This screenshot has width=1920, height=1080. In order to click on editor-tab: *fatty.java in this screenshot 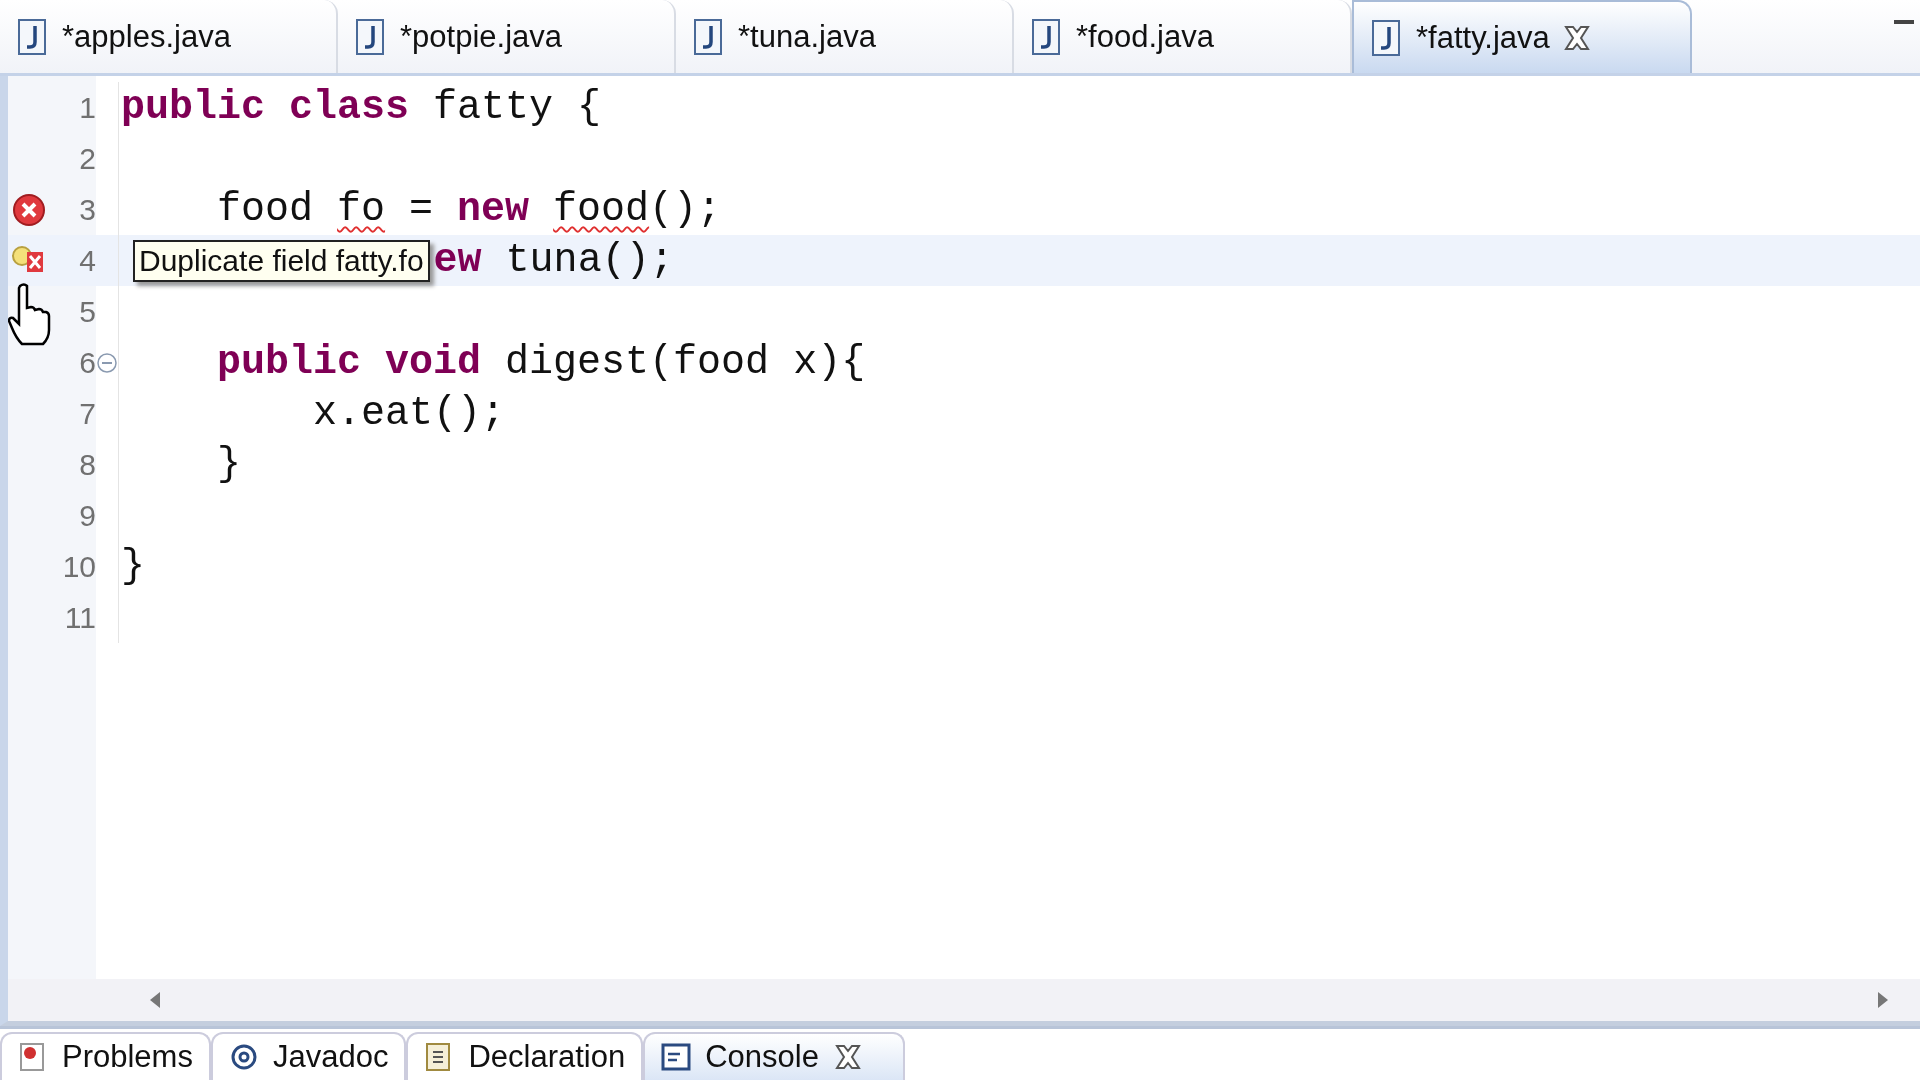, I will do `click(1522, 36)`.